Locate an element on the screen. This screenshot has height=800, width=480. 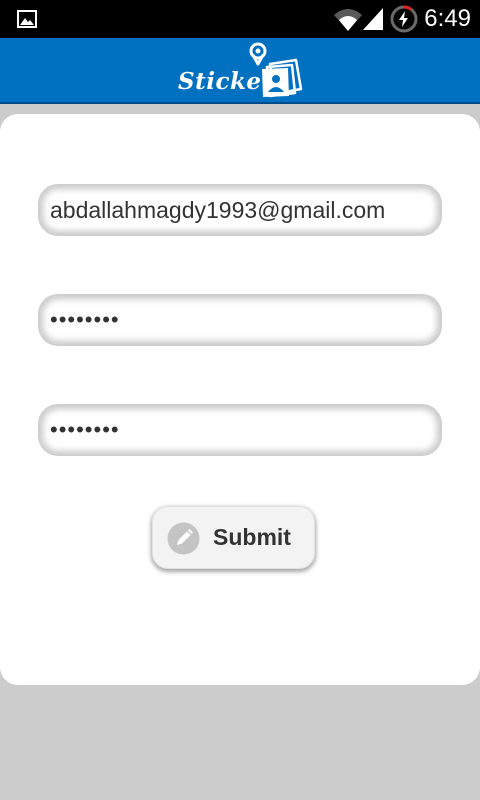
confirm-password-field is located at coordinates (240, 430).